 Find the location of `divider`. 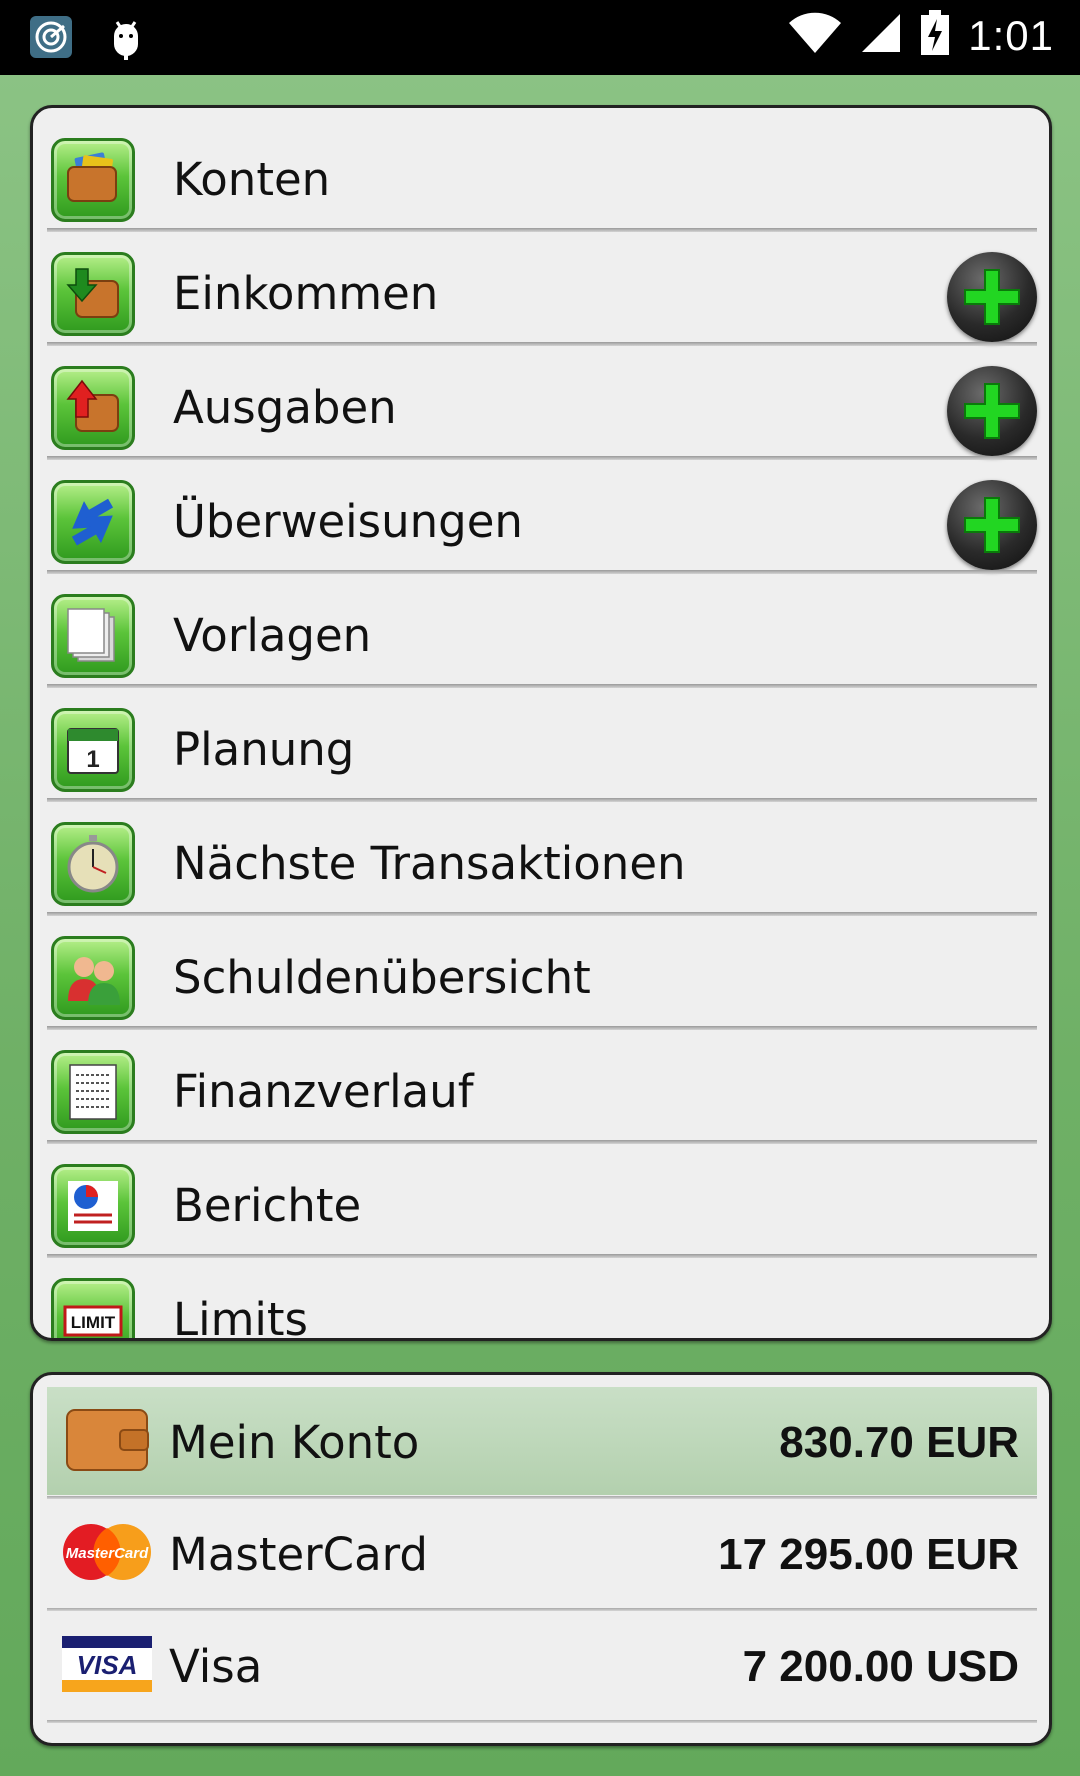

divider is located at coordinates (542, 1721).